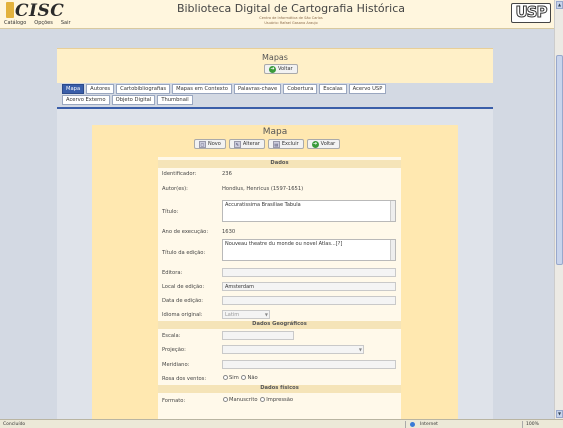  What do you see at coordinates (328, 144) in the screenshot?
I see `mapa-voltar-label: Voltar` at bounding box center [328, 144].